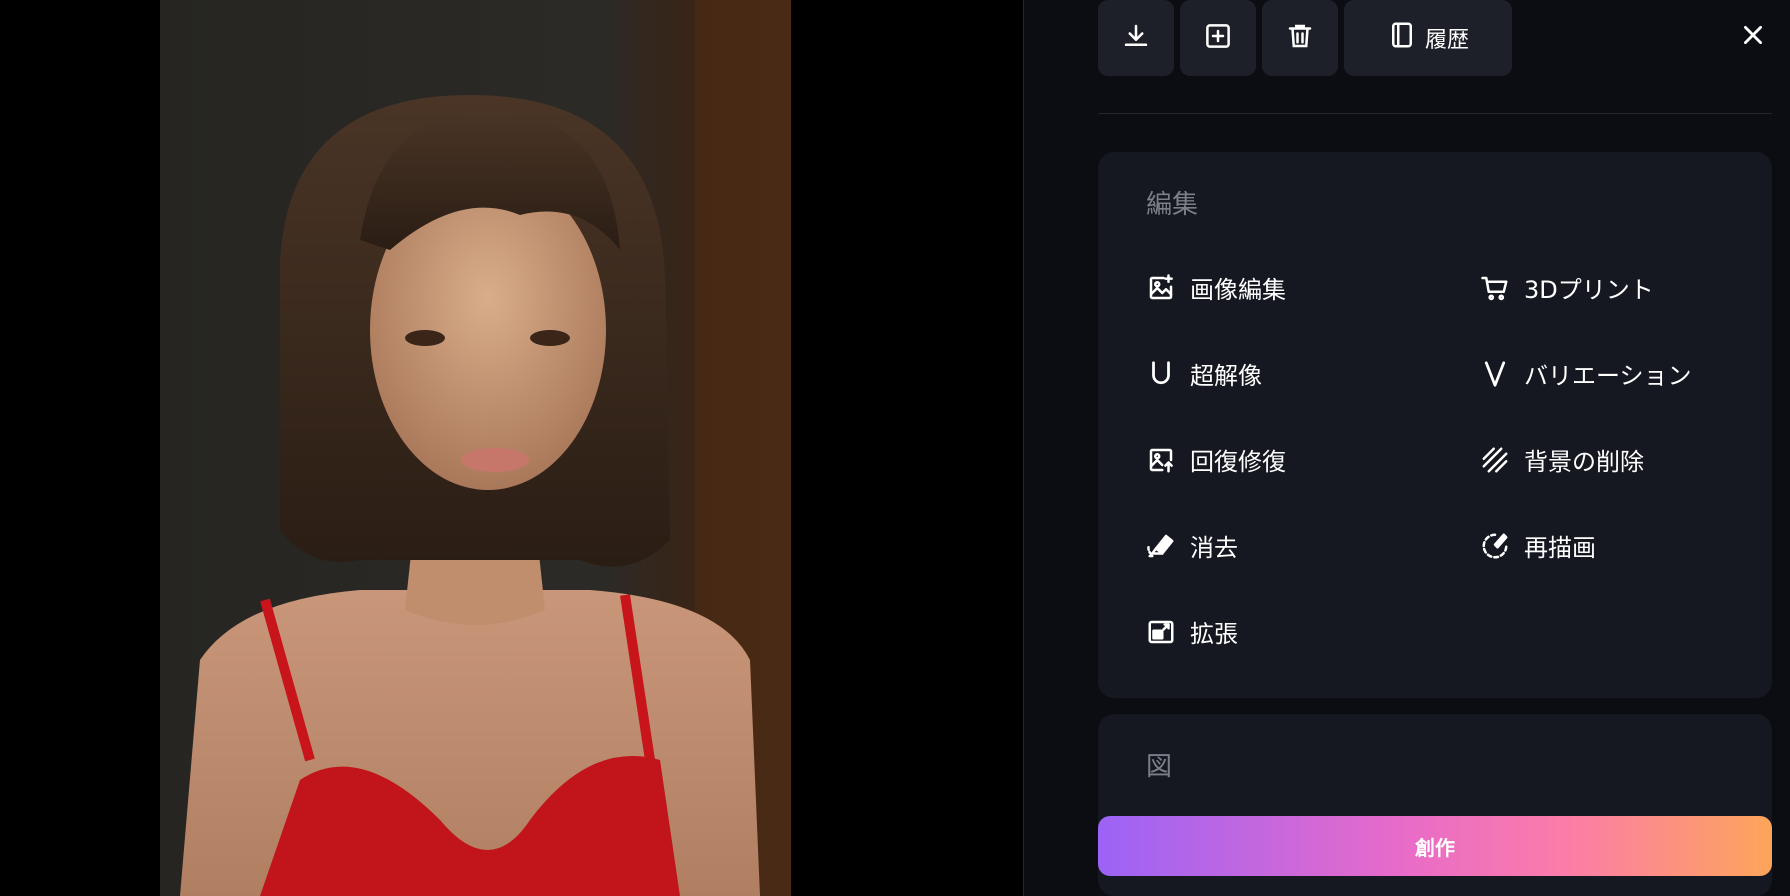 This screenshot has height=896, width=1790. What do you see at coordinates (1589, 290) in the screenshot?
I see `3d-print-label: 3Dプリント` at bounding box center [1589, 290].